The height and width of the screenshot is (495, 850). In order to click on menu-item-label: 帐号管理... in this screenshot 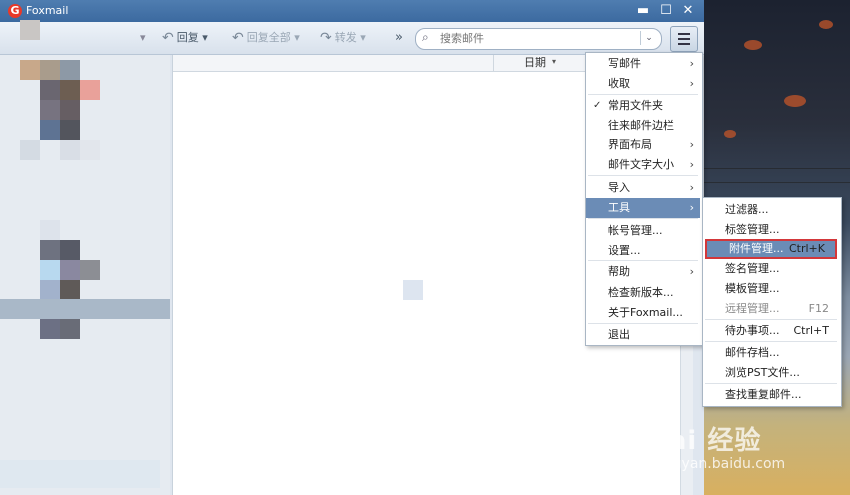, I will do `click(635, 230)`.